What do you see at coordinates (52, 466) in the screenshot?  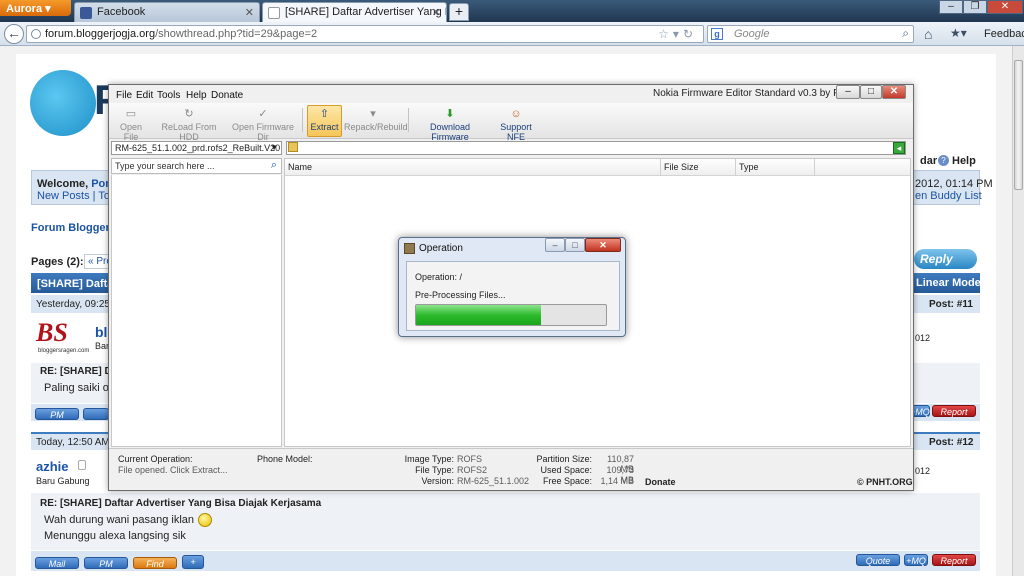 I see `post-12-username: azhie` at bounding box center [52, 466].